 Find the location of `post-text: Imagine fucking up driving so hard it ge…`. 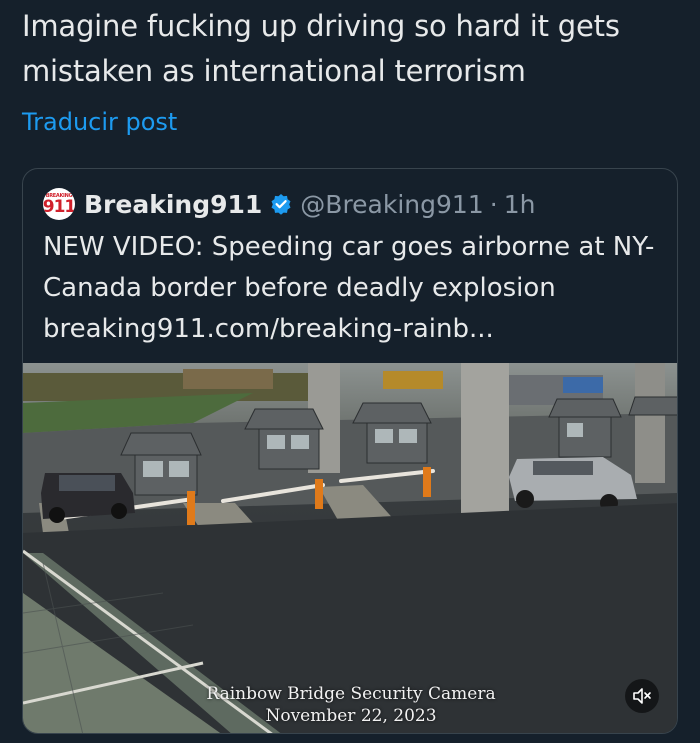

post-text: Imagine fucking up driving so hard it ge… is located at coordinates (321, 48).